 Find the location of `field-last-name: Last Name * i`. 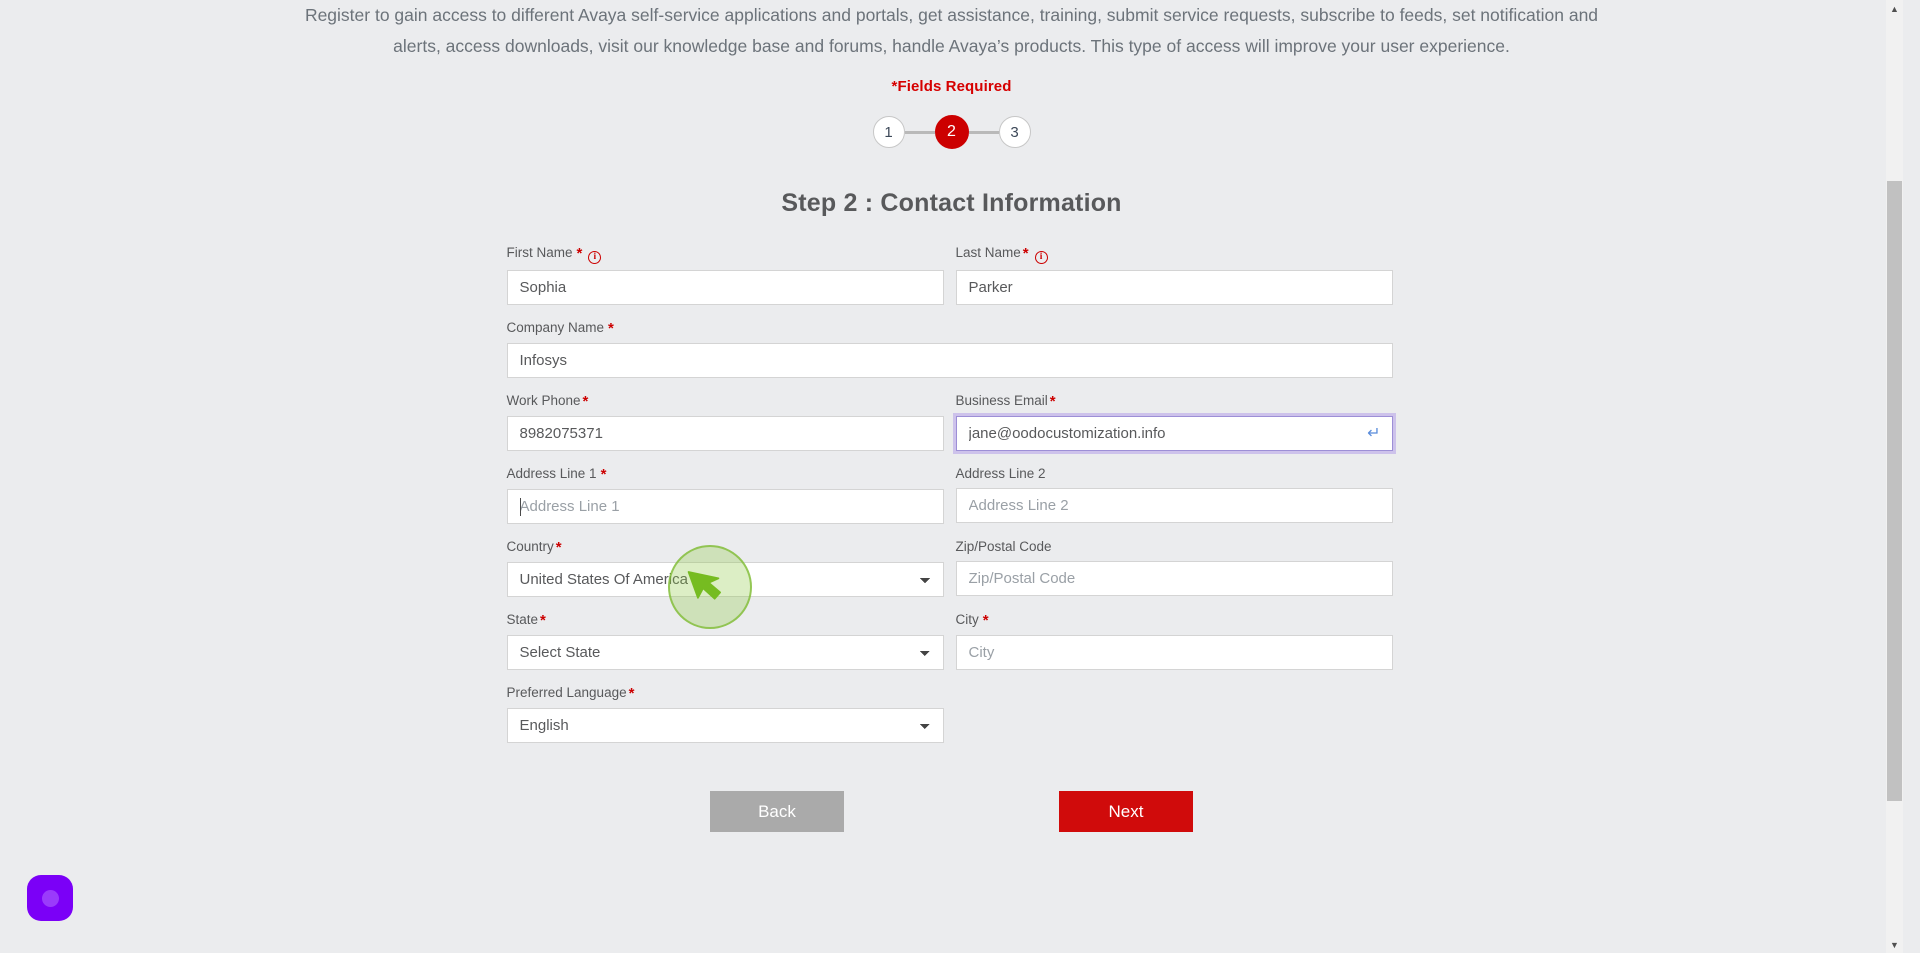

field-last-name: Last Name * i is located at coordinates (1174, 275).